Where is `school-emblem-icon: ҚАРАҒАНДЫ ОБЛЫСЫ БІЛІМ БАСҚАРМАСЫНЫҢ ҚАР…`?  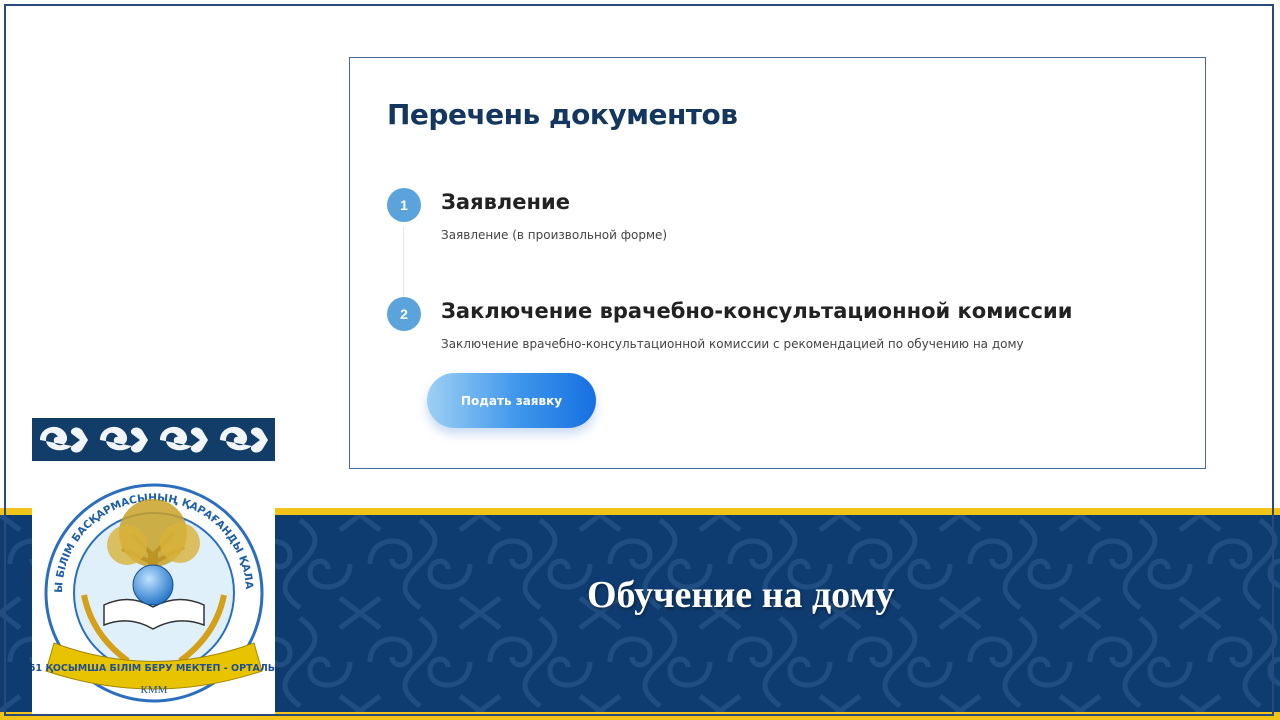 school-emblem-icon: ҚАРАҒАНДЫ ОБЛЫСЫ БІЛІМ БАСҚАРМАСЫНЫҢ ҚАР… is located at coordinates (154, 584).